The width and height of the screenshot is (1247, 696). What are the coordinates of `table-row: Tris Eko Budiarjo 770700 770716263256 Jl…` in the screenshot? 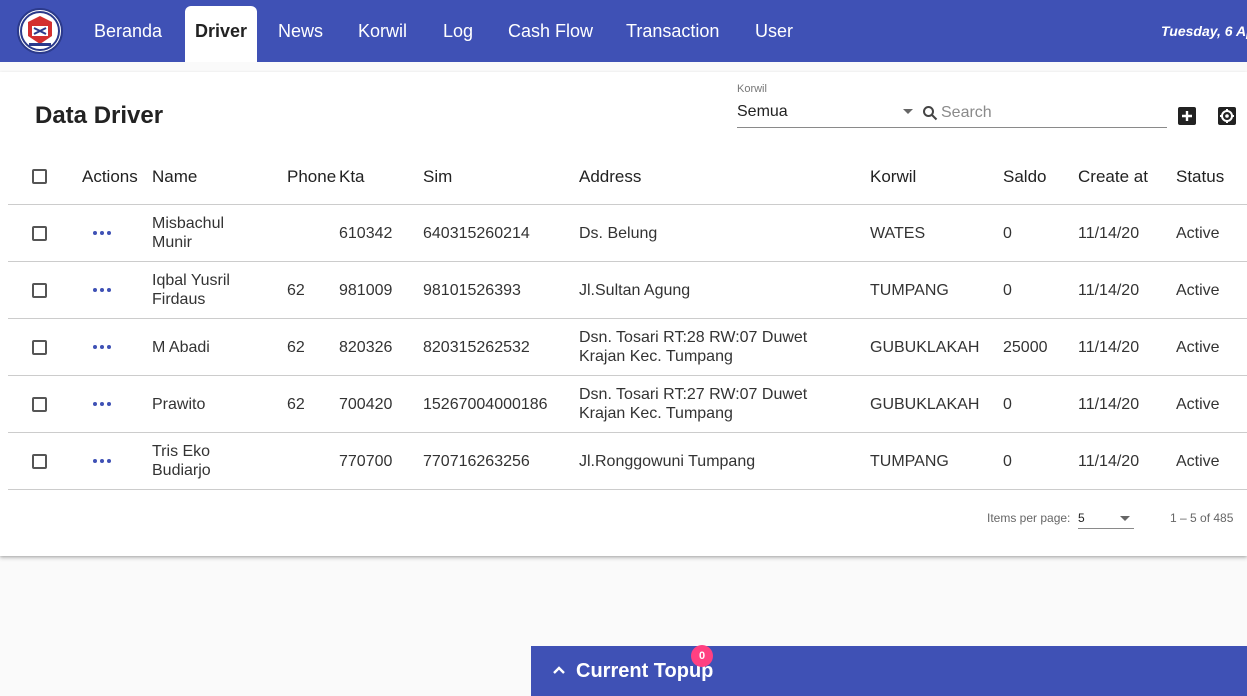 It's located at (627, 461).